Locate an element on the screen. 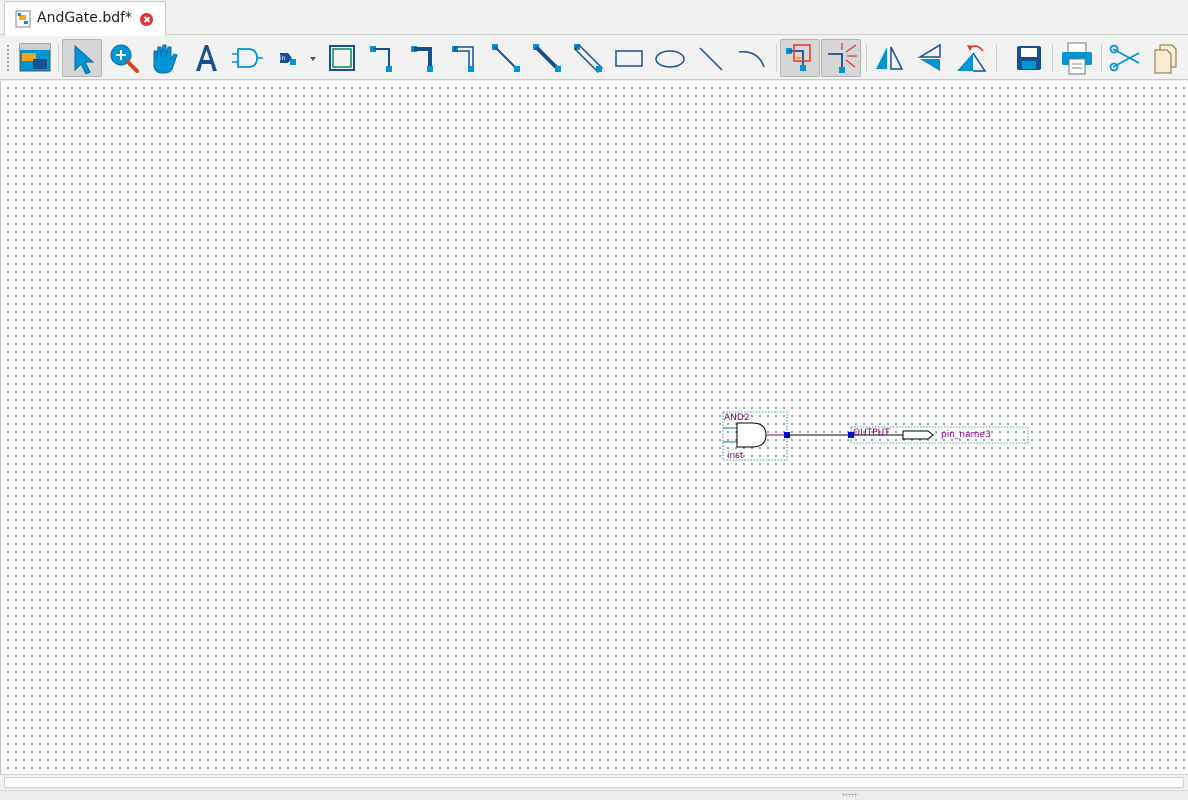 The width and height of the screenshot is (1188, 800). zoom-icon is located at coordinates (124, 58).